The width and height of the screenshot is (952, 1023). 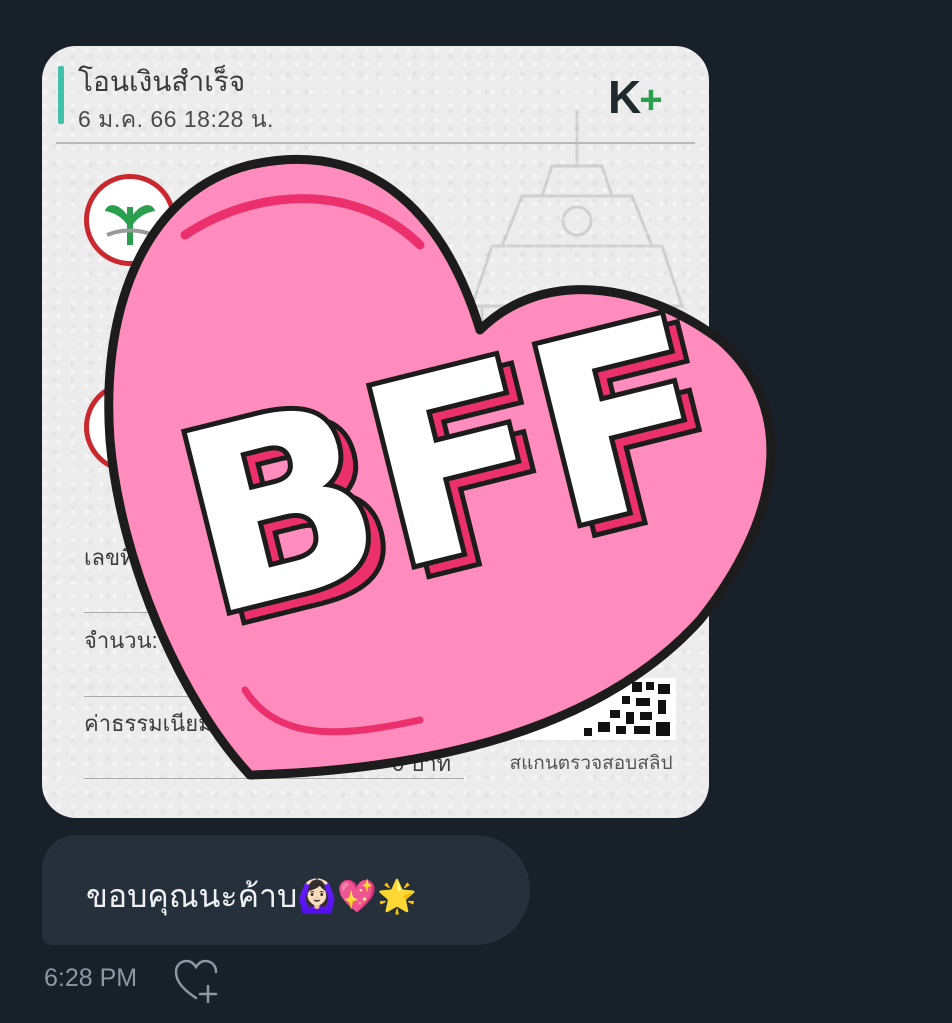 I want to click on slip-accent-bar, so click(x=61, y=95).